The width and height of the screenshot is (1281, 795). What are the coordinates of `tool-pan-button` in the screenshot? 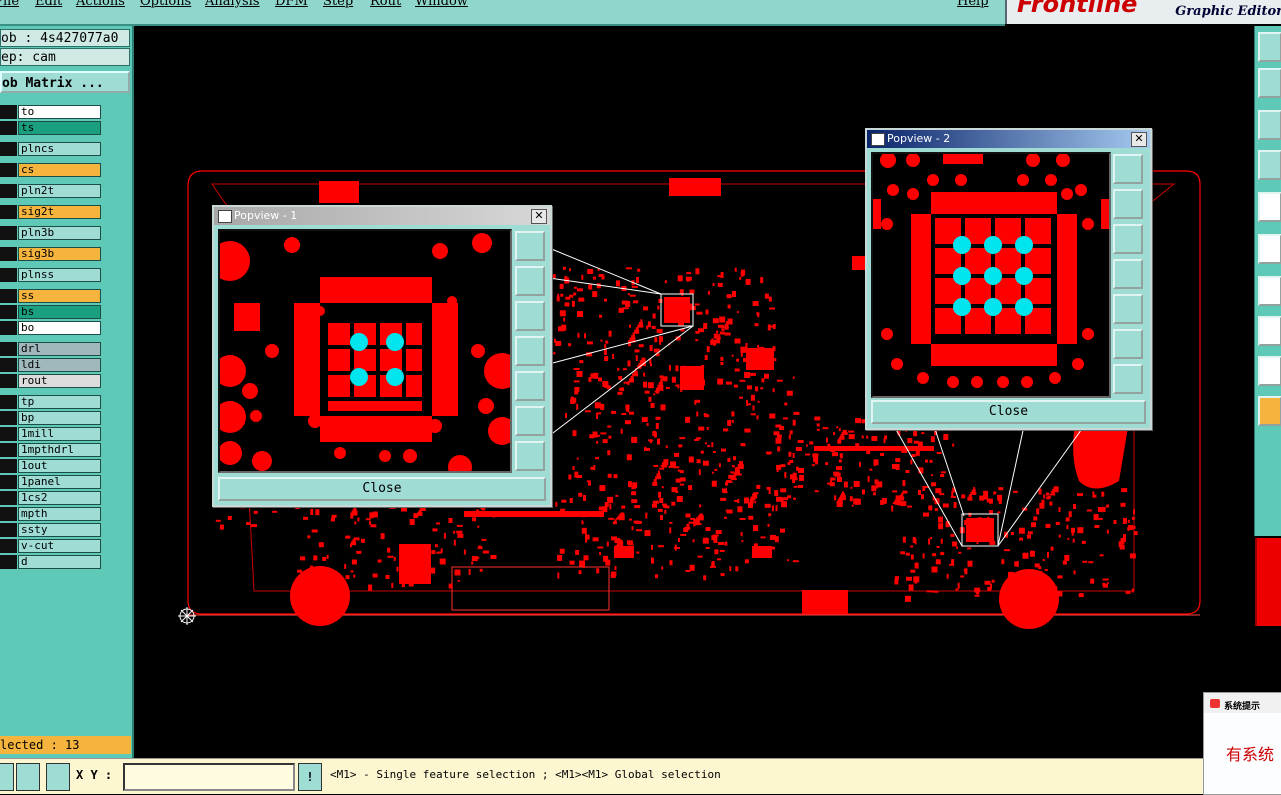 It's located at (1269, 83).